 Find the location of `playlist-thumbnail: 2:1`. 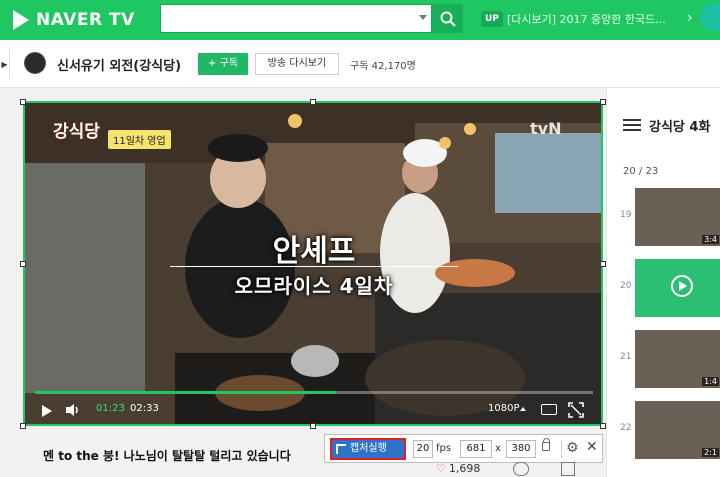

playlist-thumbnail: 2:1 is located at coordinates (677, 430).